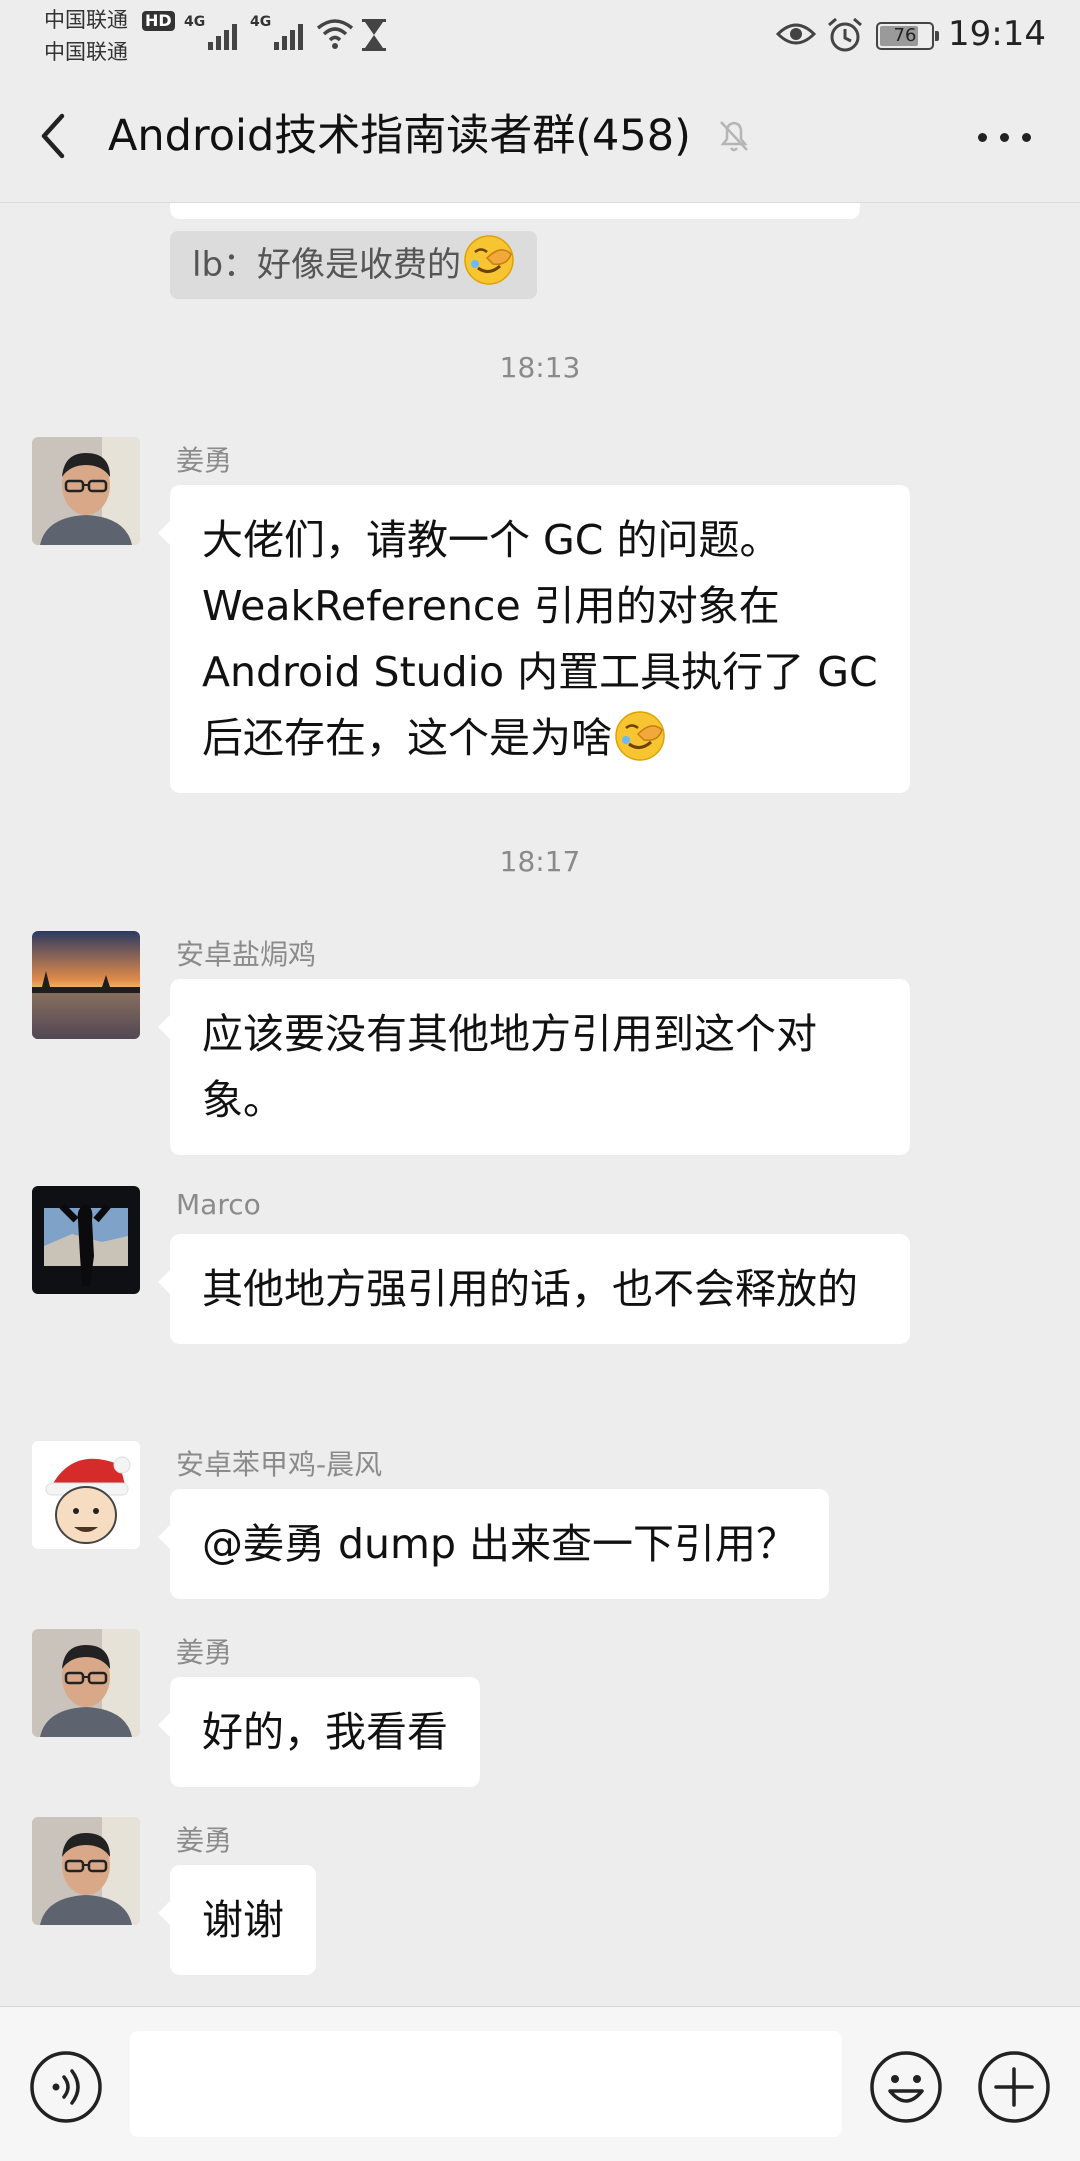 Image resolution: width=1080 pixels, height=2161 pixels. I want to click on message-input, so click(486, 2084).